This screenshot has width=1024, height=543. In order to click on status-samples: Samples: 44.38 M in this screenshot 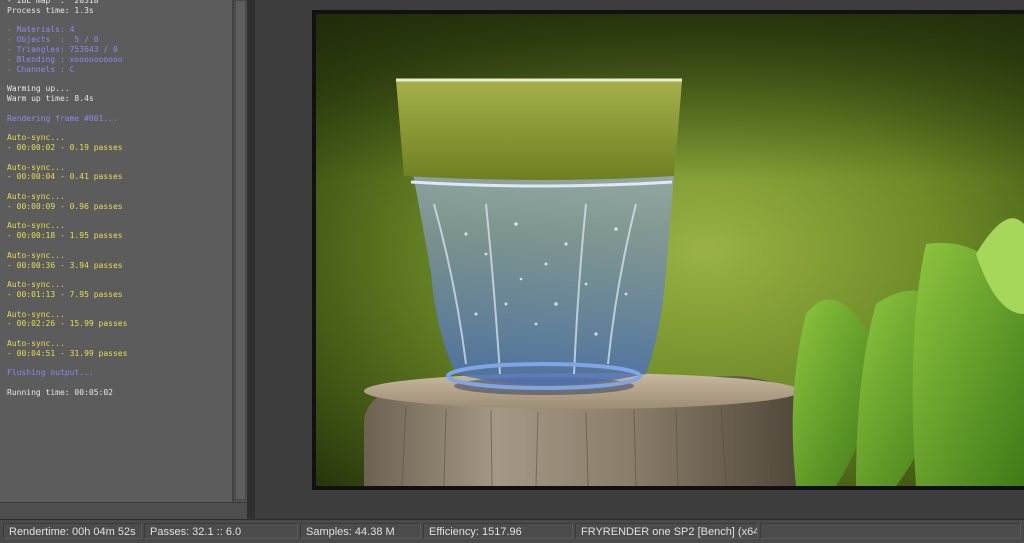, I will do `click(360, 531)`.